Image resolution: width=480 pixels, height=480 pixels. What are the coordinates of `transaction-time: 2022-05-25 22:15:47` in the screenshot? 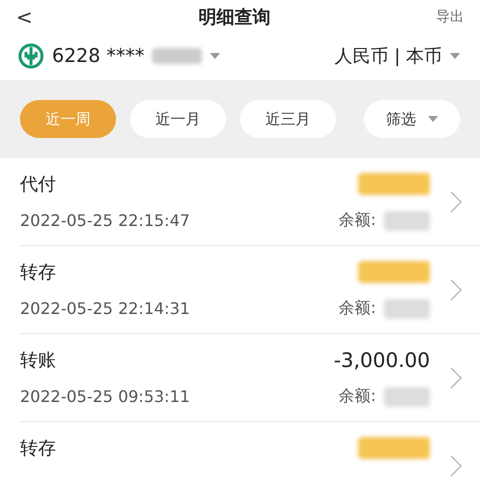 It's located at (105, 220).